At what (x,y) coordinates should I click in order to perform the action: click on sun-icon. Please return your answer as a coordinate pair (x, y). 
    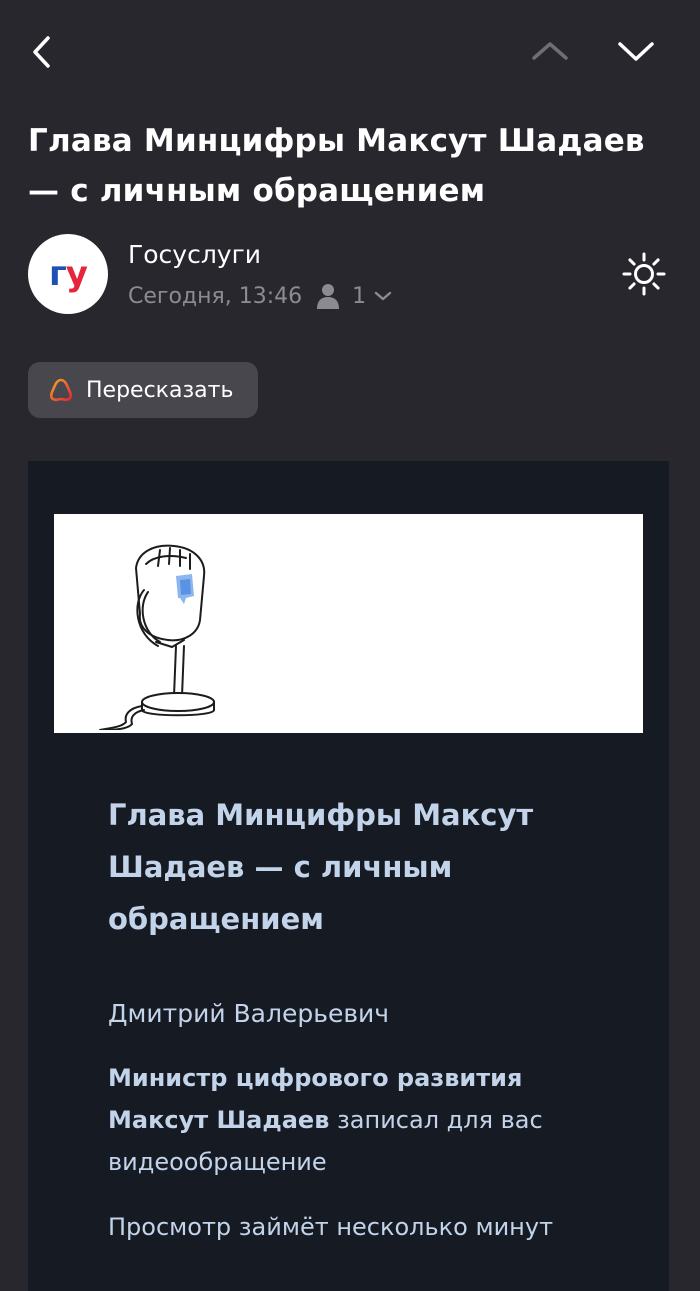
    Looking at the image, I should click on (644, 274).